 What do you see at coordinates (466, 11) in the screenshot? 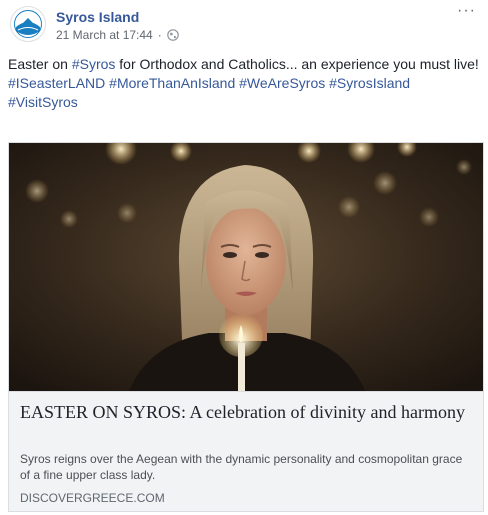
I see `more-options-button: ···` at bounding box center [466, 11].